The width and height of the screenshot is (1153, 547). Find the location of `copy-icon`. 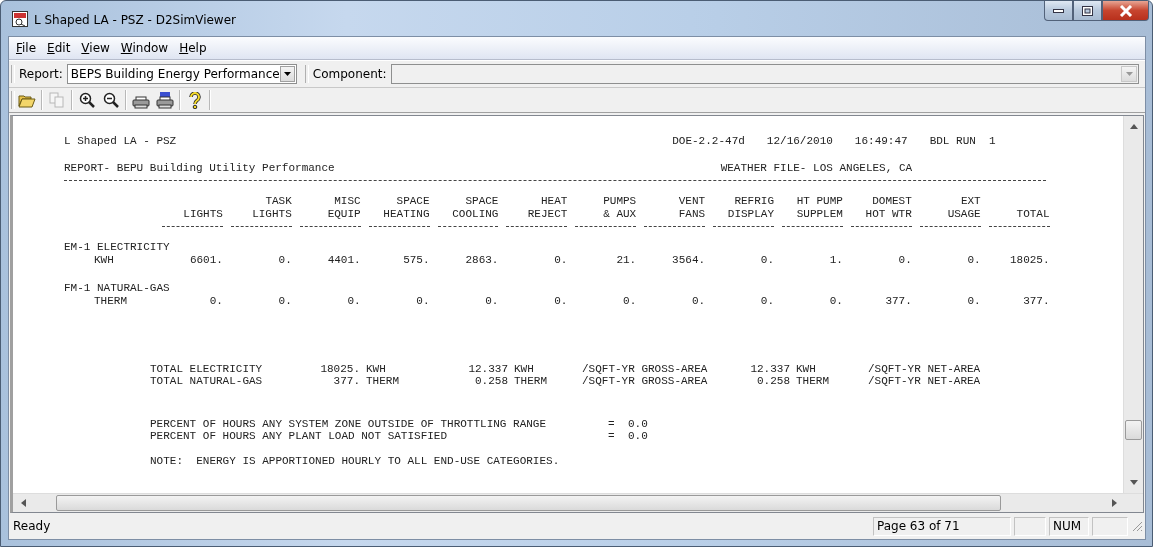

copy-icon is located at coordinates (57, 100).